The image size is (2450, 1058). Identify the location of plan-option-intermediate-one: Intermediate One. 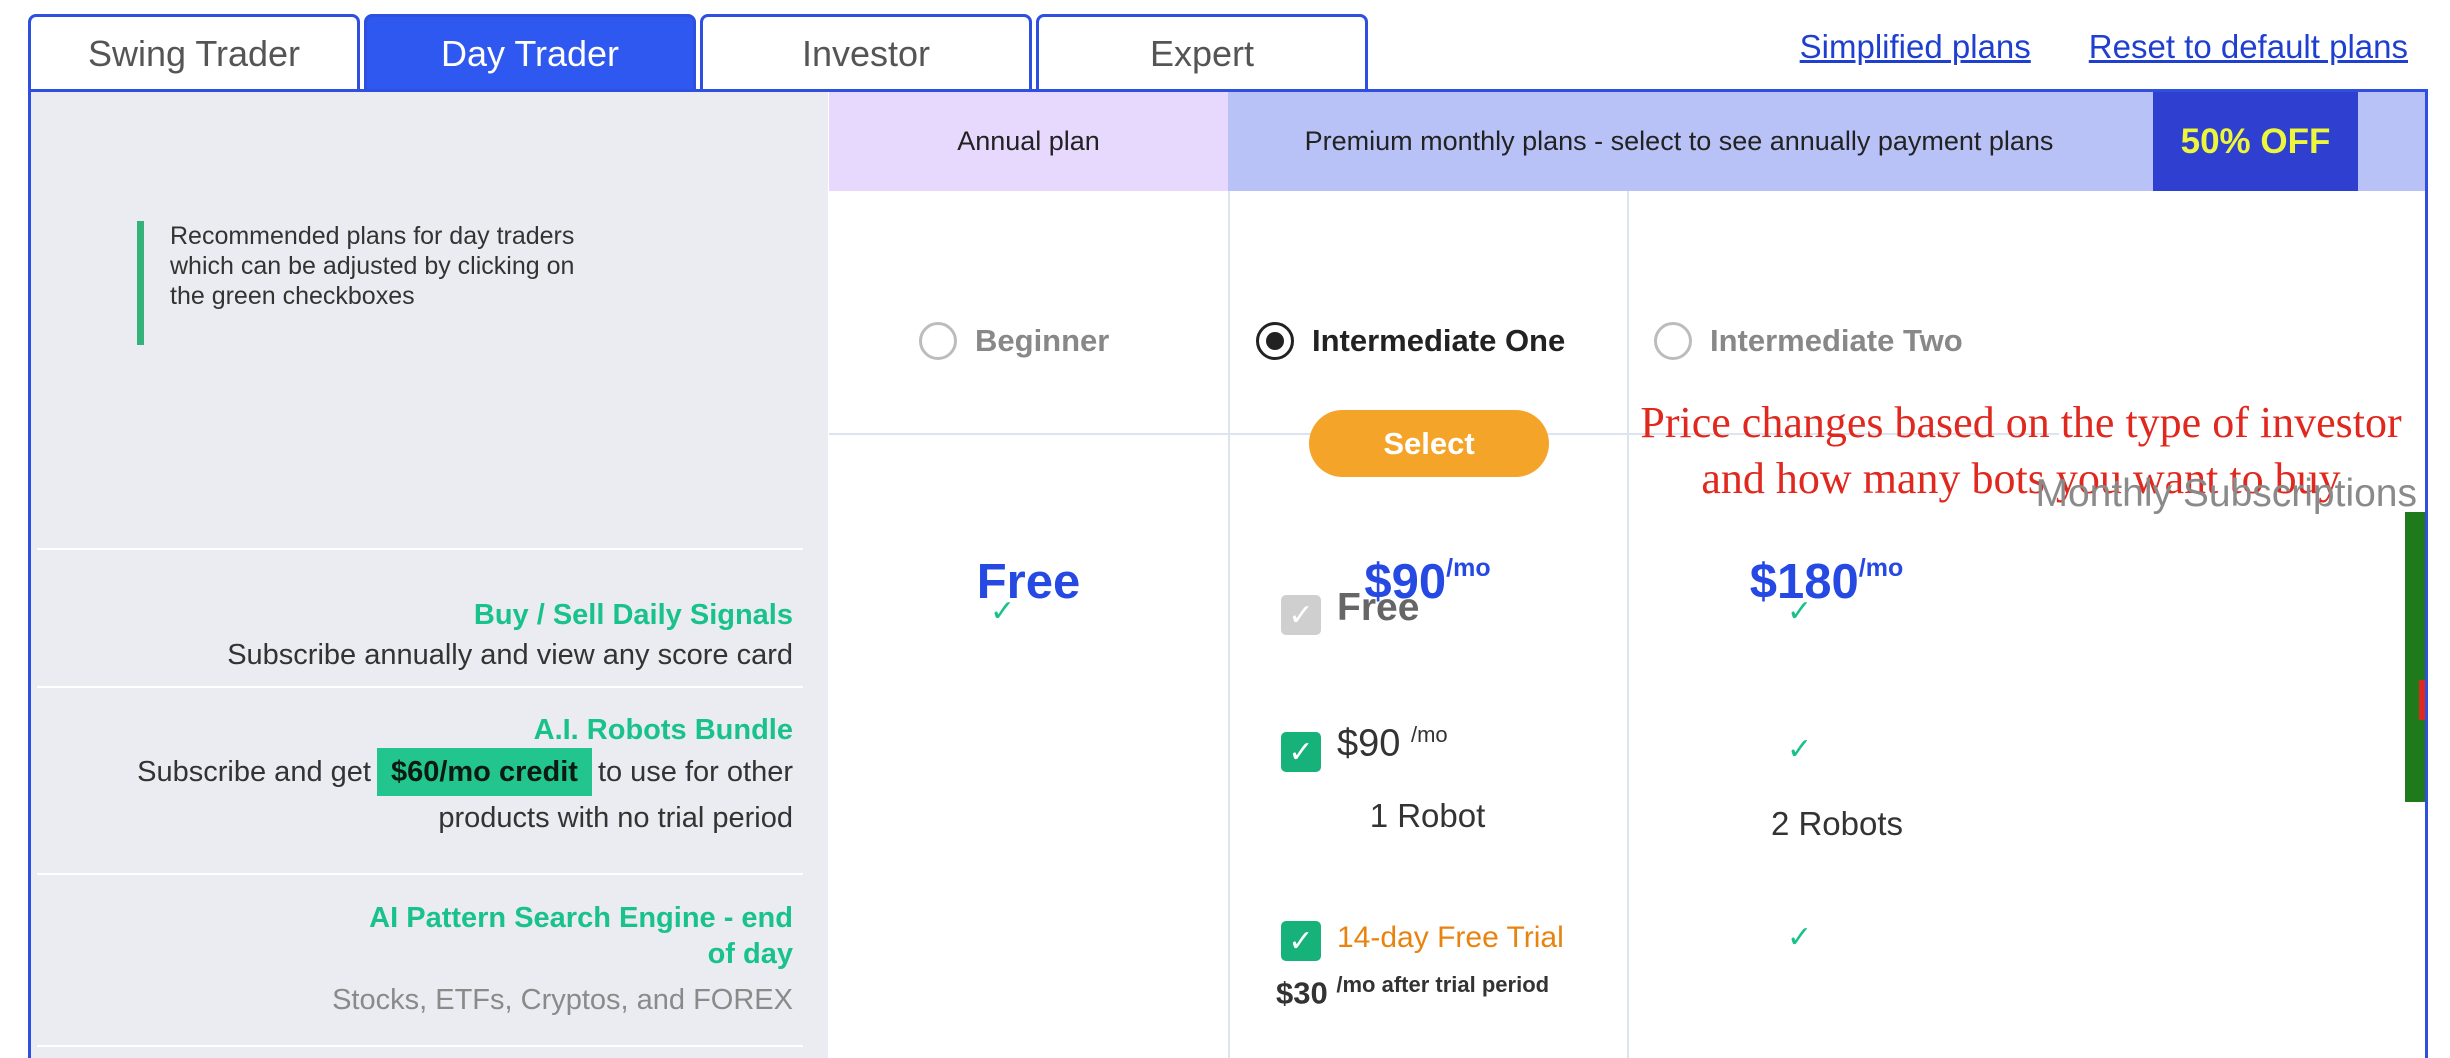
(1410, 341).